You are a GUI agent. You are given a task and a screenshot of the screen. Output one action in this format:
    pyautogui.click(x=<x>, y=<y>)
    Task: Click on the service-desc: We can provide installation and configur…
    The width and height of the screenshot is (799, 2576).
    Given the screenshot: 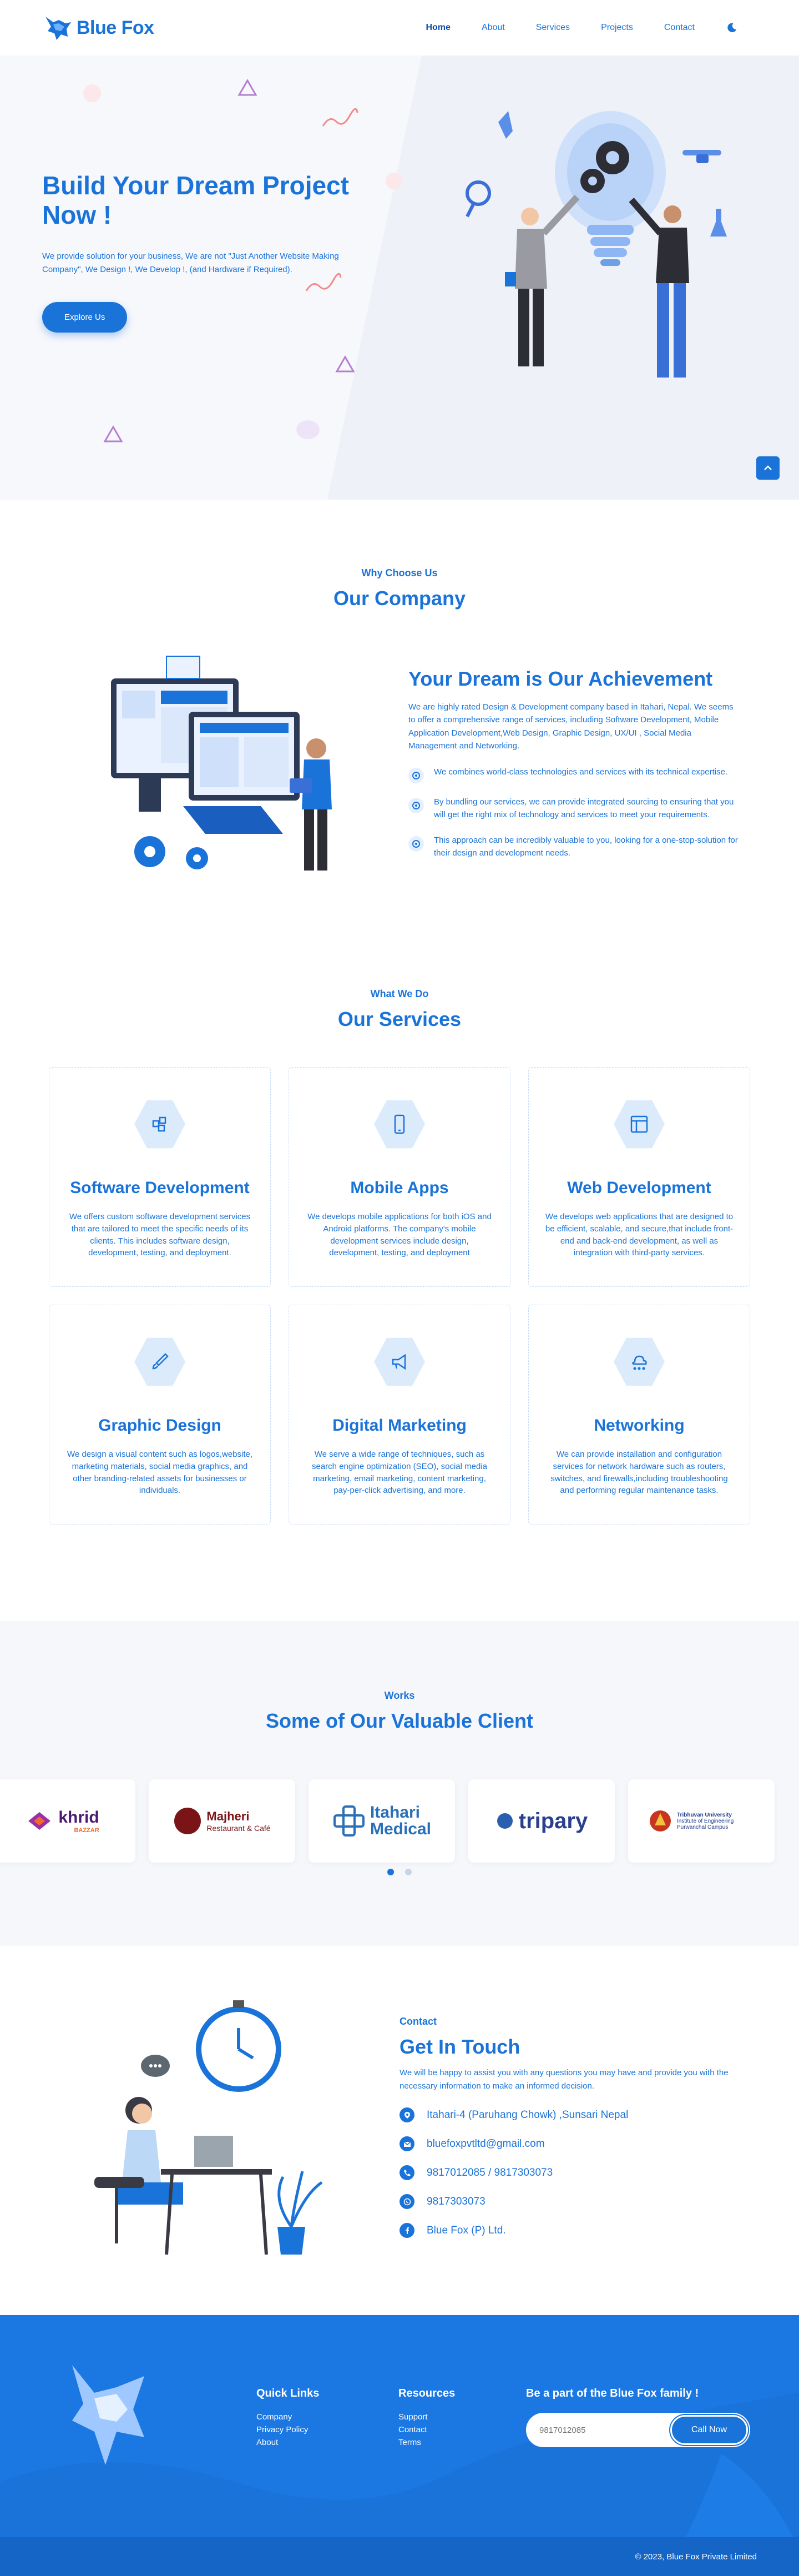 What is the action you would take?
    pyautogui.click(x=639, y=1473)
    